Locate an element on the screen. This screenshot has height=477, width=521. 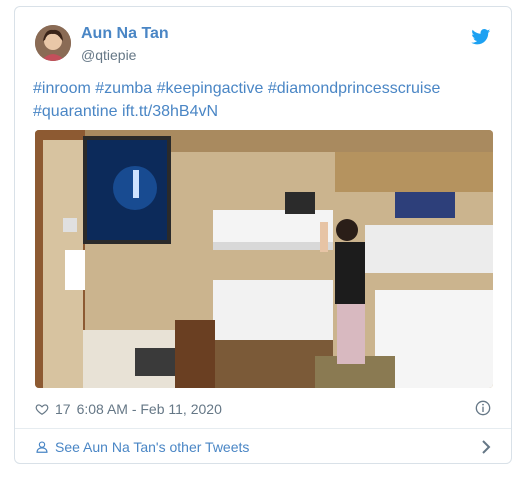
avatar-image is located at coordinates (53, 43).